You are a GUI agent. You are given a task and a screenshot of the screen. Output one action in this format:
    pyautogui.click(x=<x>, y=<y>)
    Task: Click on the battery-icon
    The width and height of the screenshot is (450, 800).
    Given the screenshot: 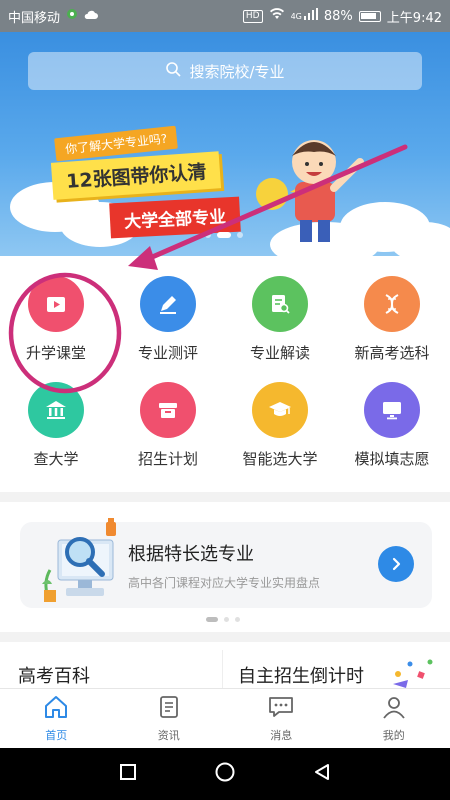 What is the action you would take?
    pyautogui.click(x=369, y=16)
    